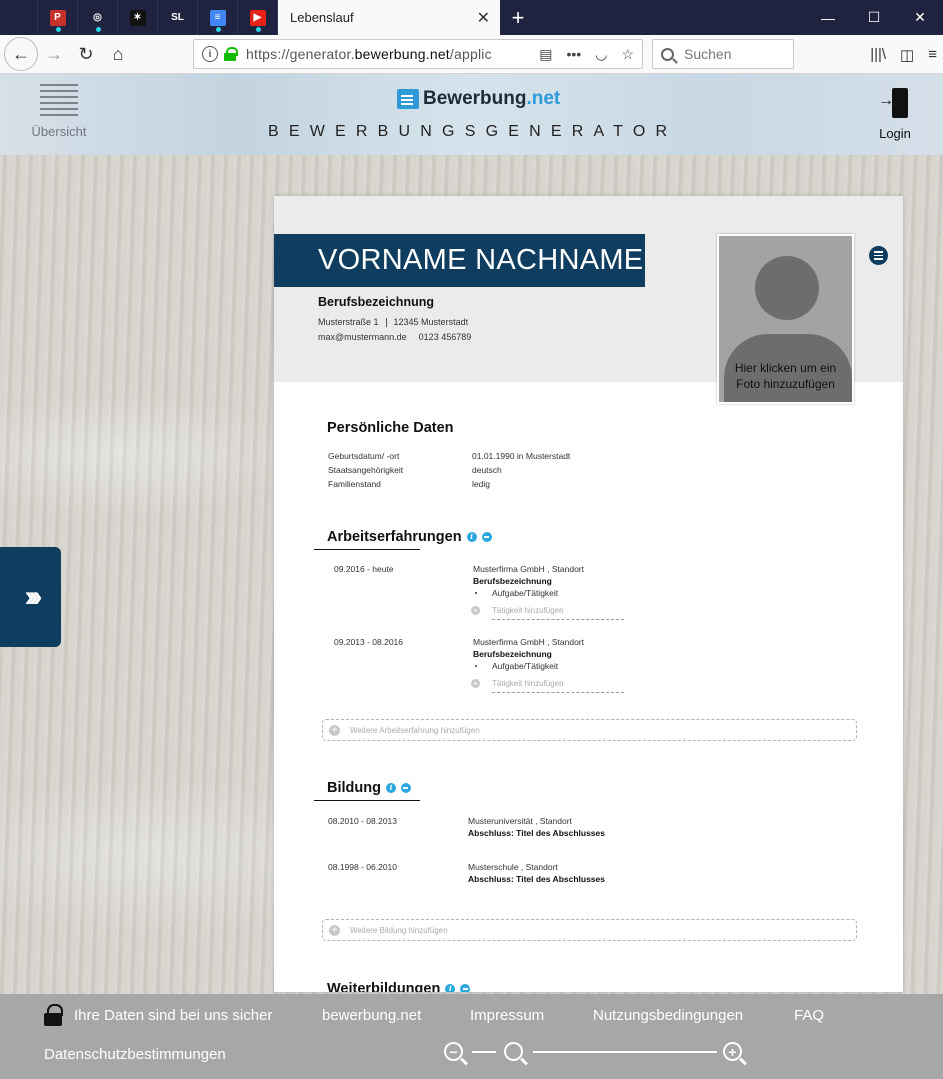 This screenshot has width=943, height=1079. What do you see at coordinates (809, 1015) in the screenshot?
I see `footer-link-faq: FAQ` at bounding box center [809, 1015].